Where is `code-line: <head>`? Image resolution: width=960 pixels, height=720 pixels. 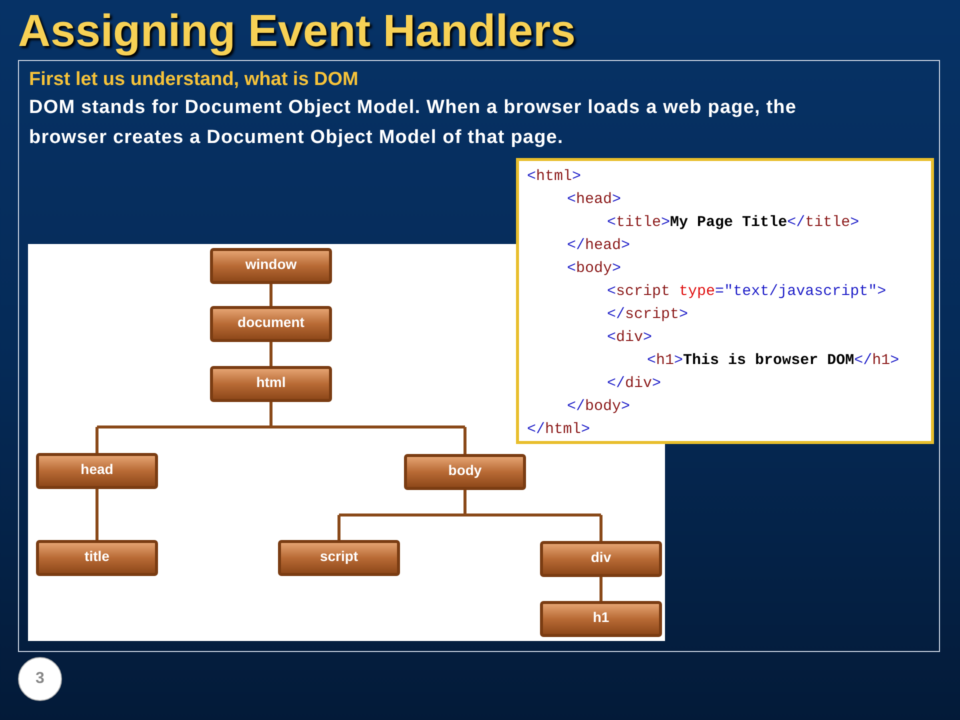
code-line: <head> is located at coordinates (594, 200).